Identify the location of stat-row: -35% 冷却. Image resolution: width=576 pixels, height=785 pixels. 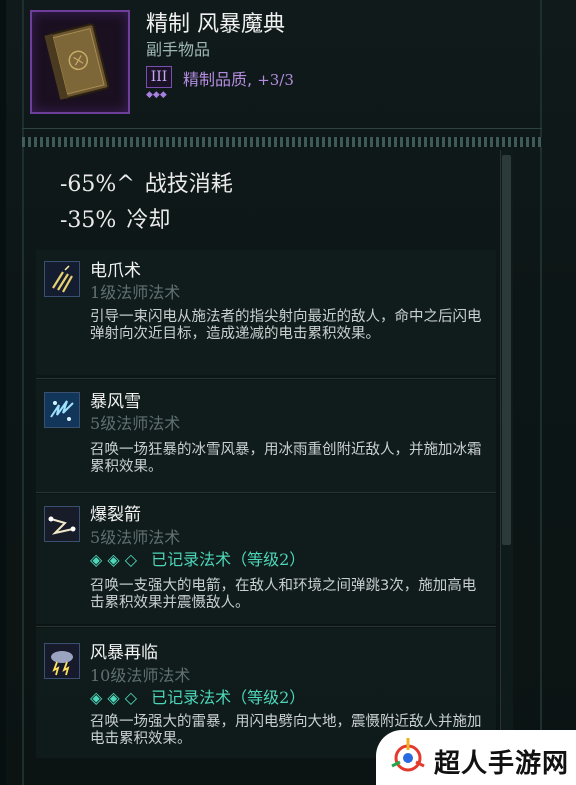
(115, 218).